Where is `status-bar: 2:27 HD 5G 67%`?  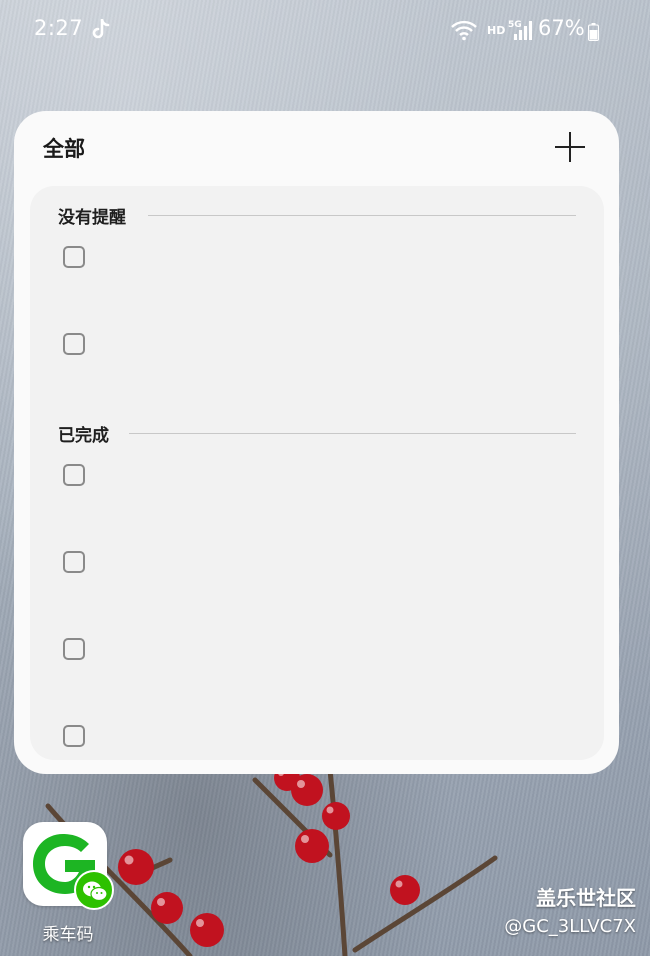
status-bar: 2:27 HD 5G 67% is located at coordinates (325, 31).